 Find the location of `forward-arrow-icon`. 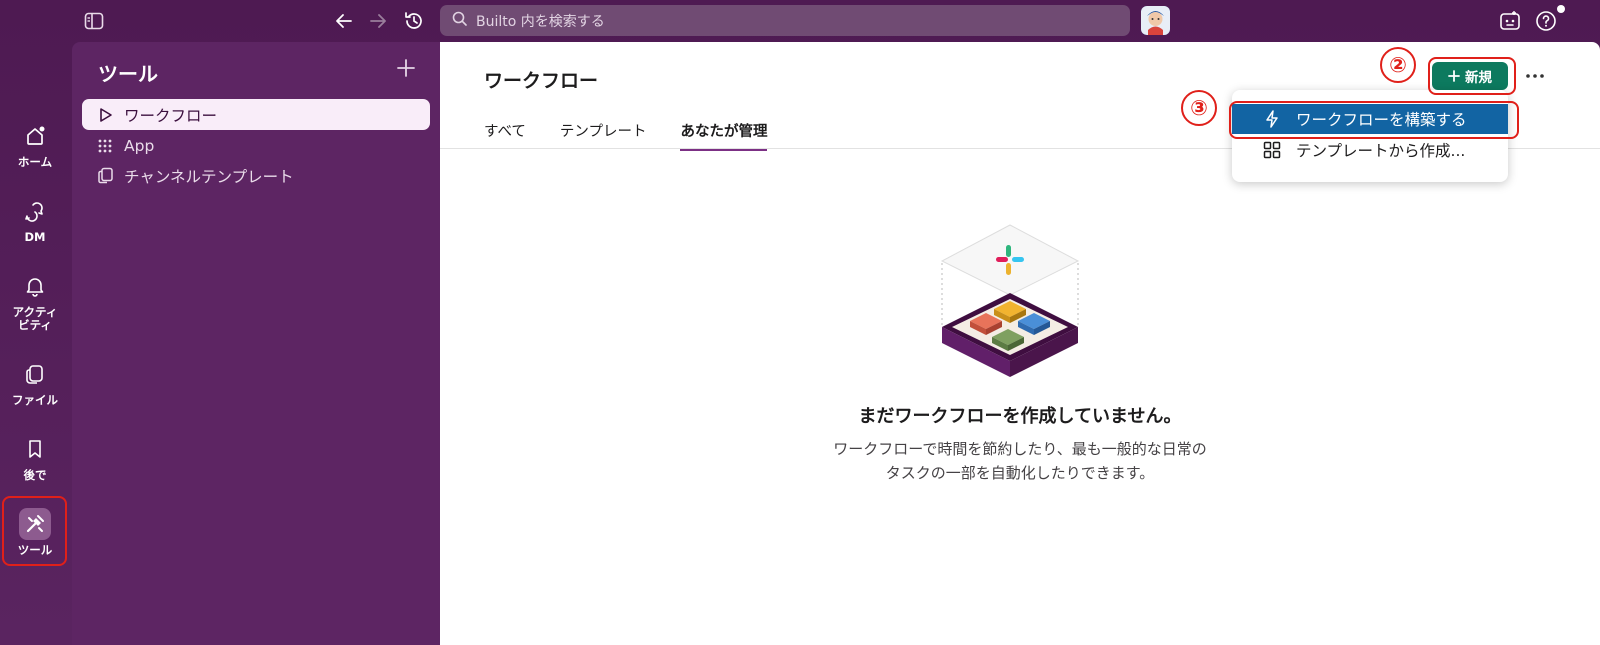

forward-arrow-icon is located at coordinates (378, 21).